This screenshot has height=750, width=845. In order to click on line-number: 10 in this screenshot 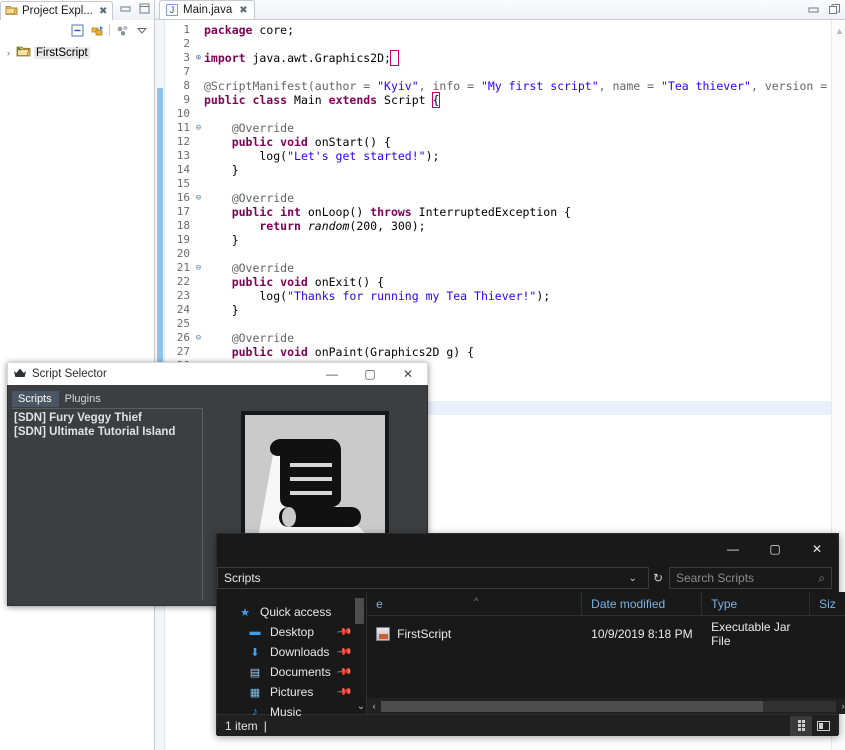, I will do `click(183, 113)`.